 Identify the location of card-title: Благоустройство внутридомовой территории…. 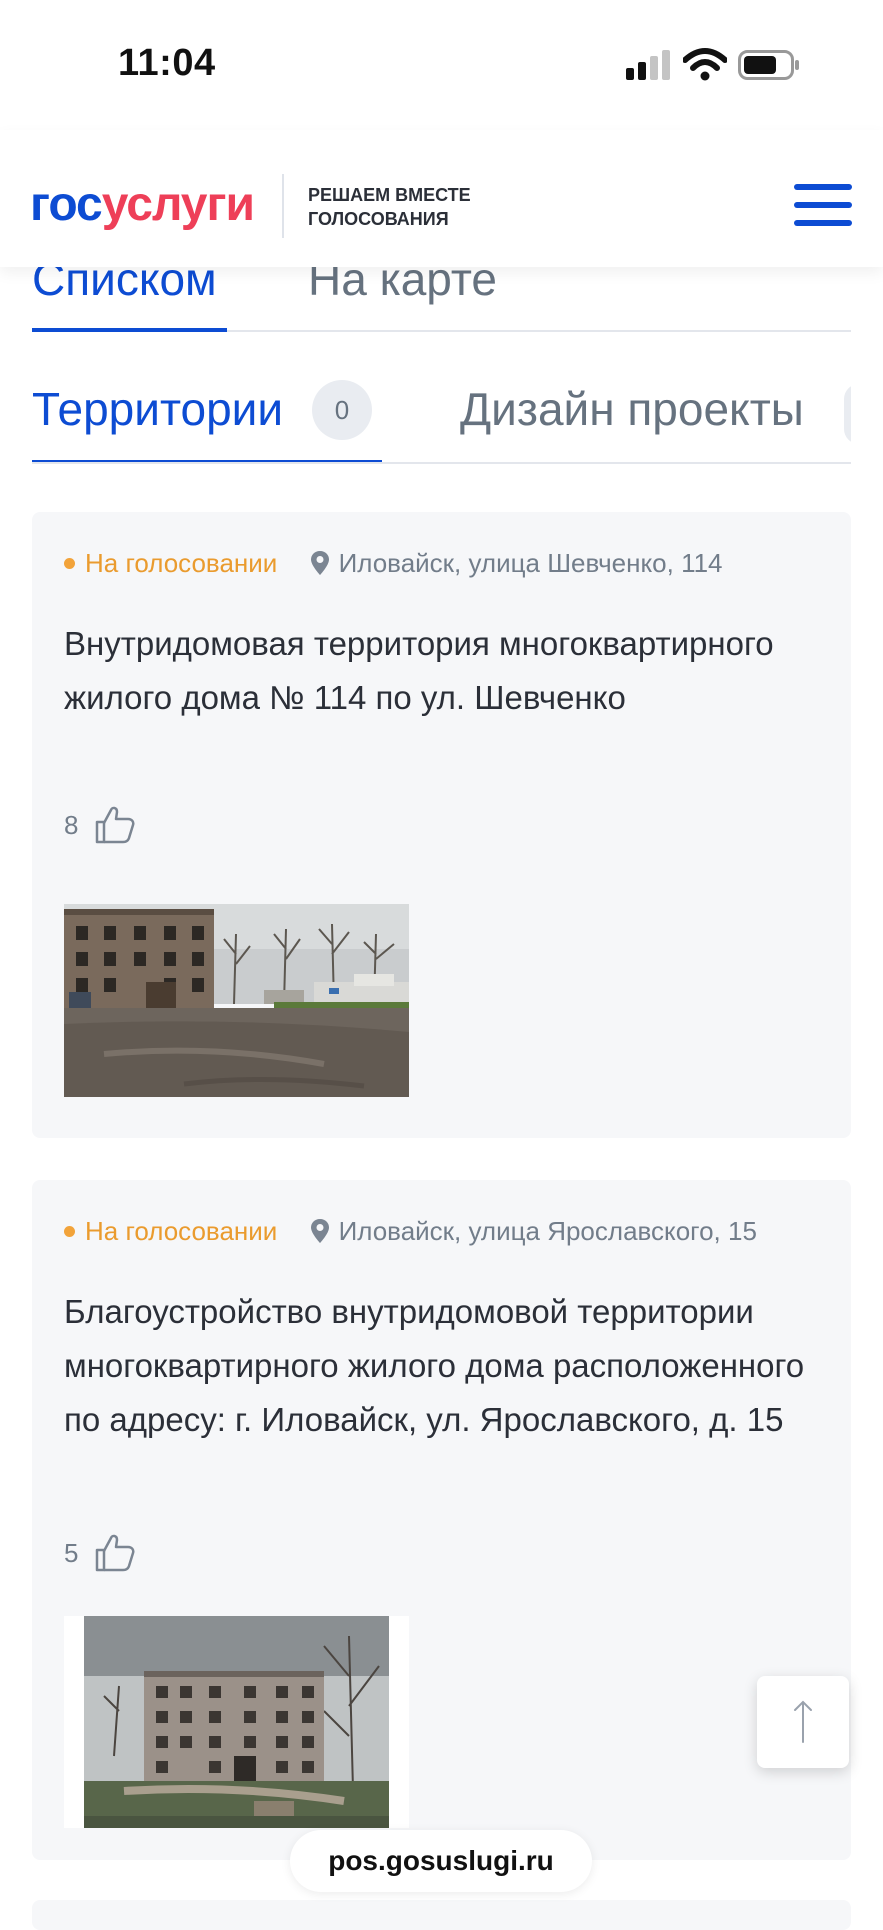
(449, 1366).